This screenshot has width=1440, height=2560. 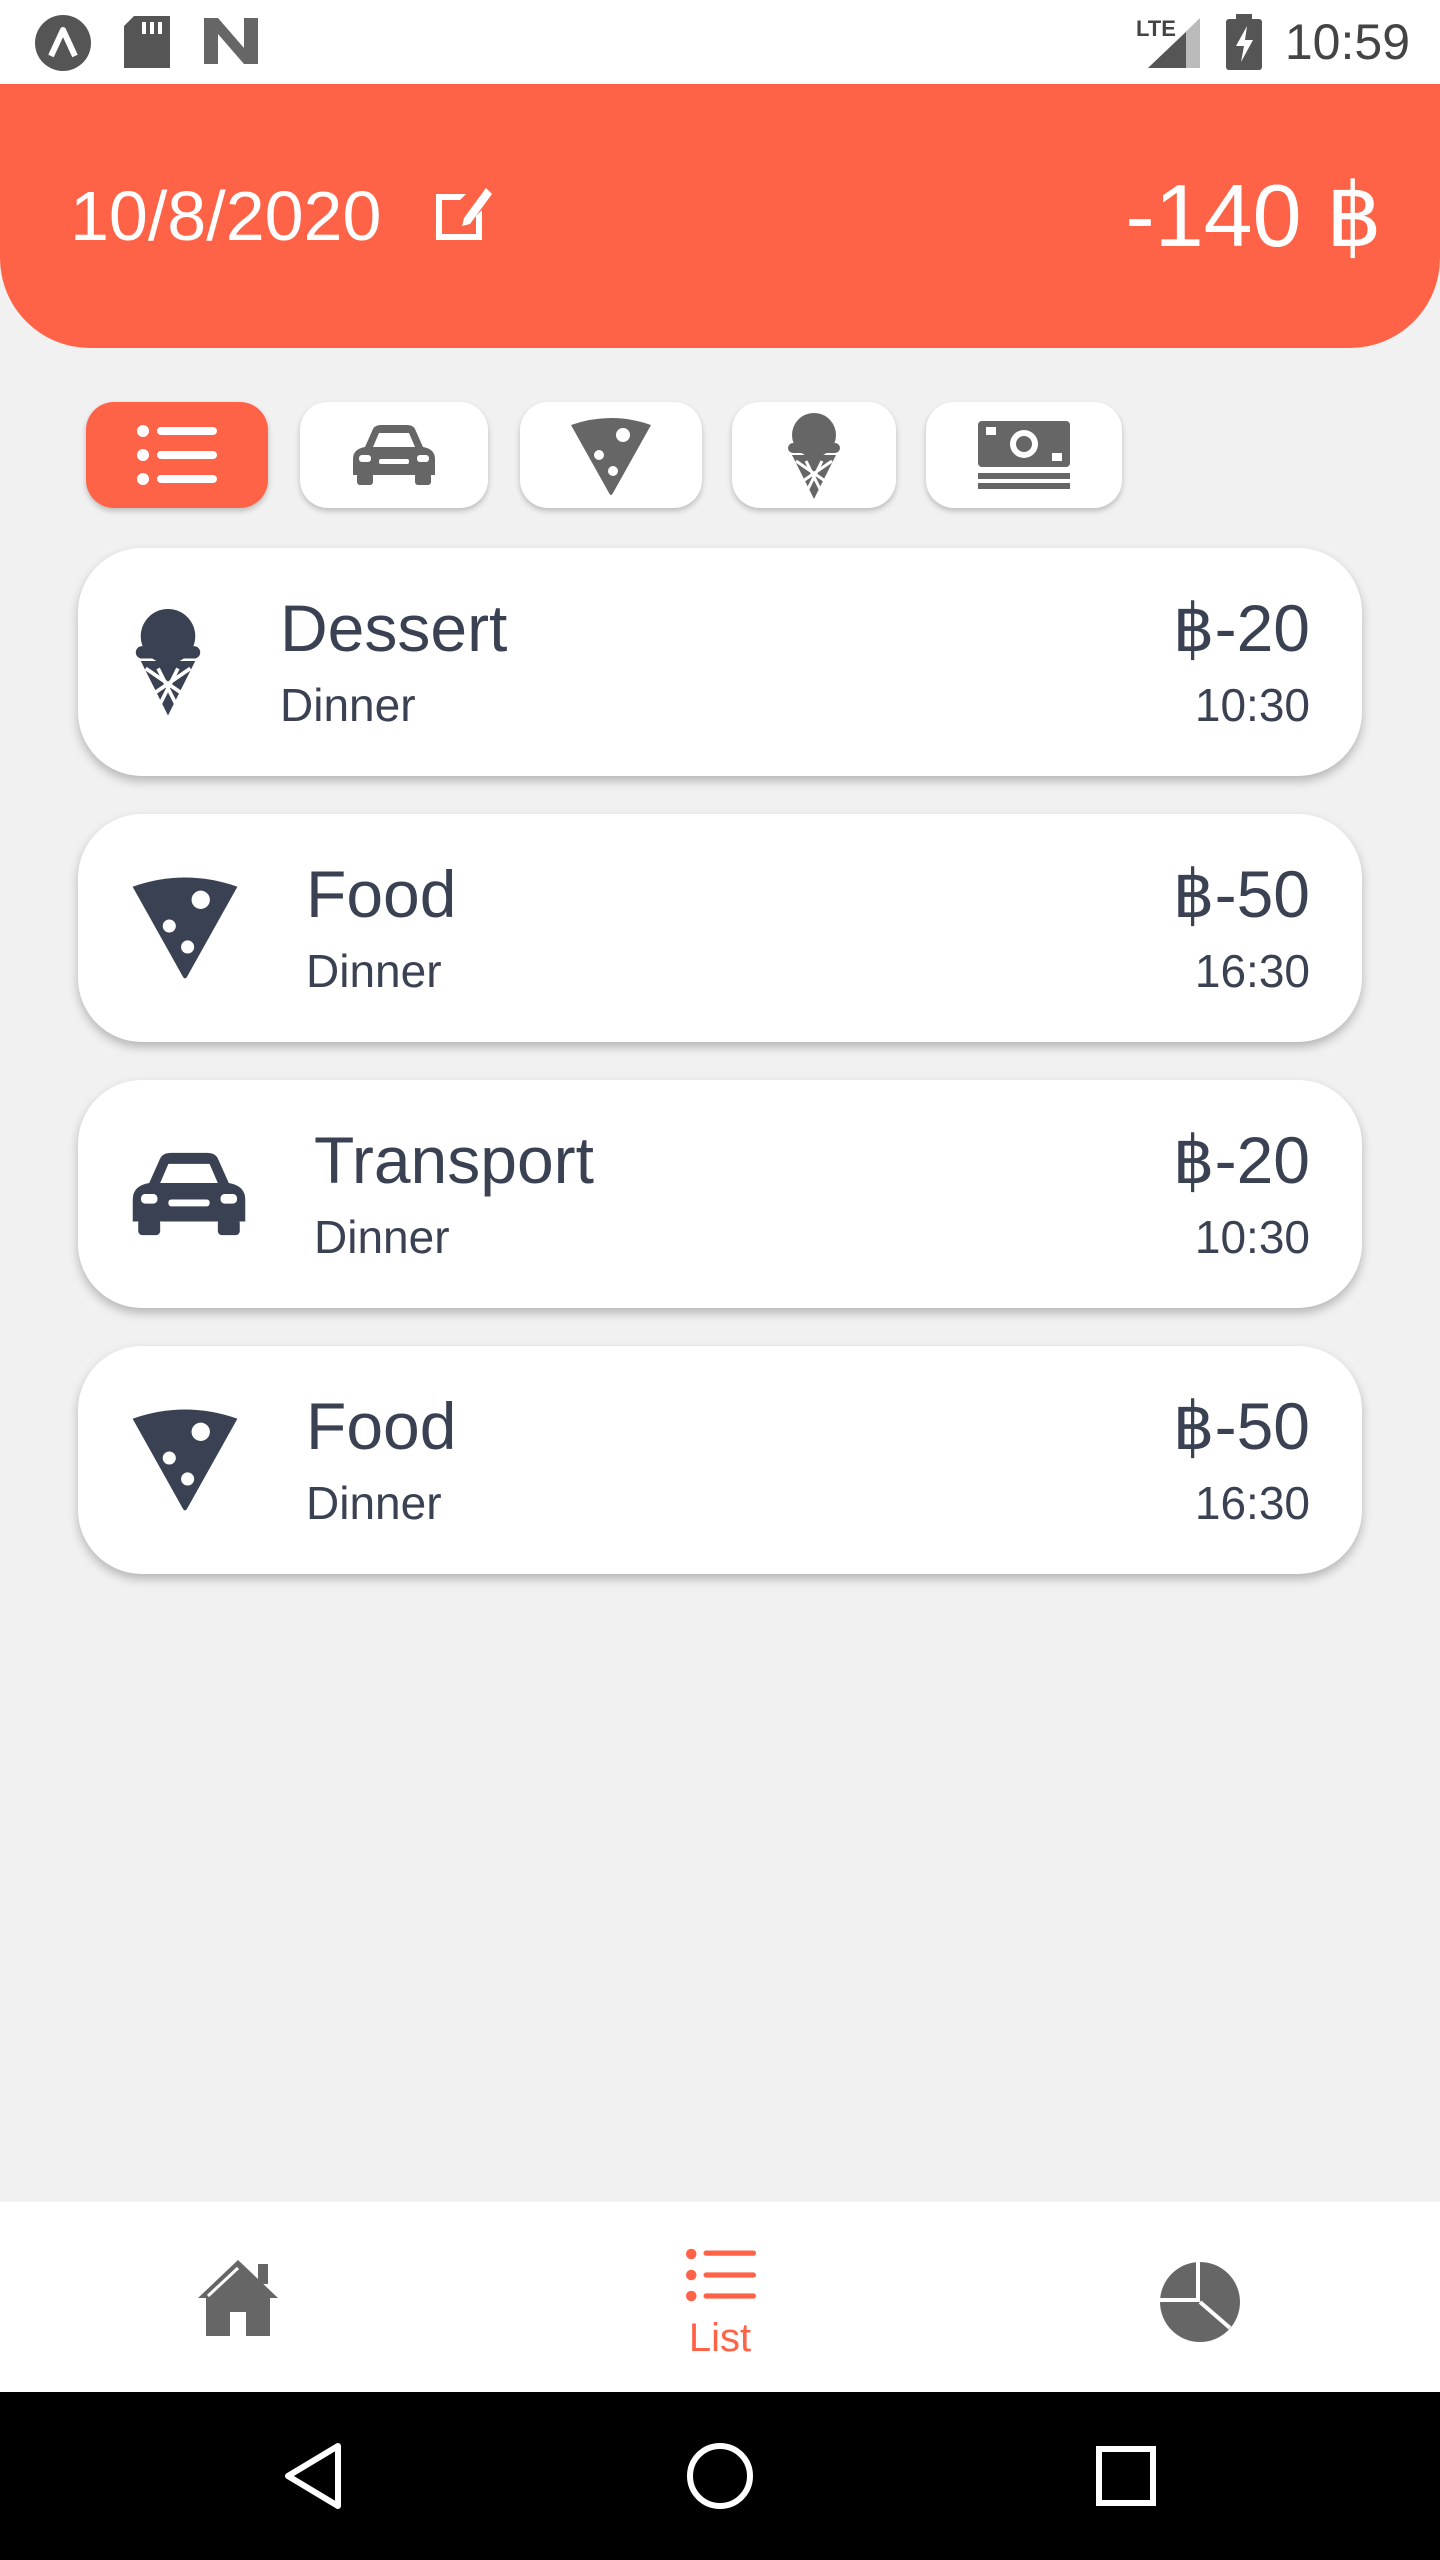 I want to click on nav-home, so click(x=238, y=2298).